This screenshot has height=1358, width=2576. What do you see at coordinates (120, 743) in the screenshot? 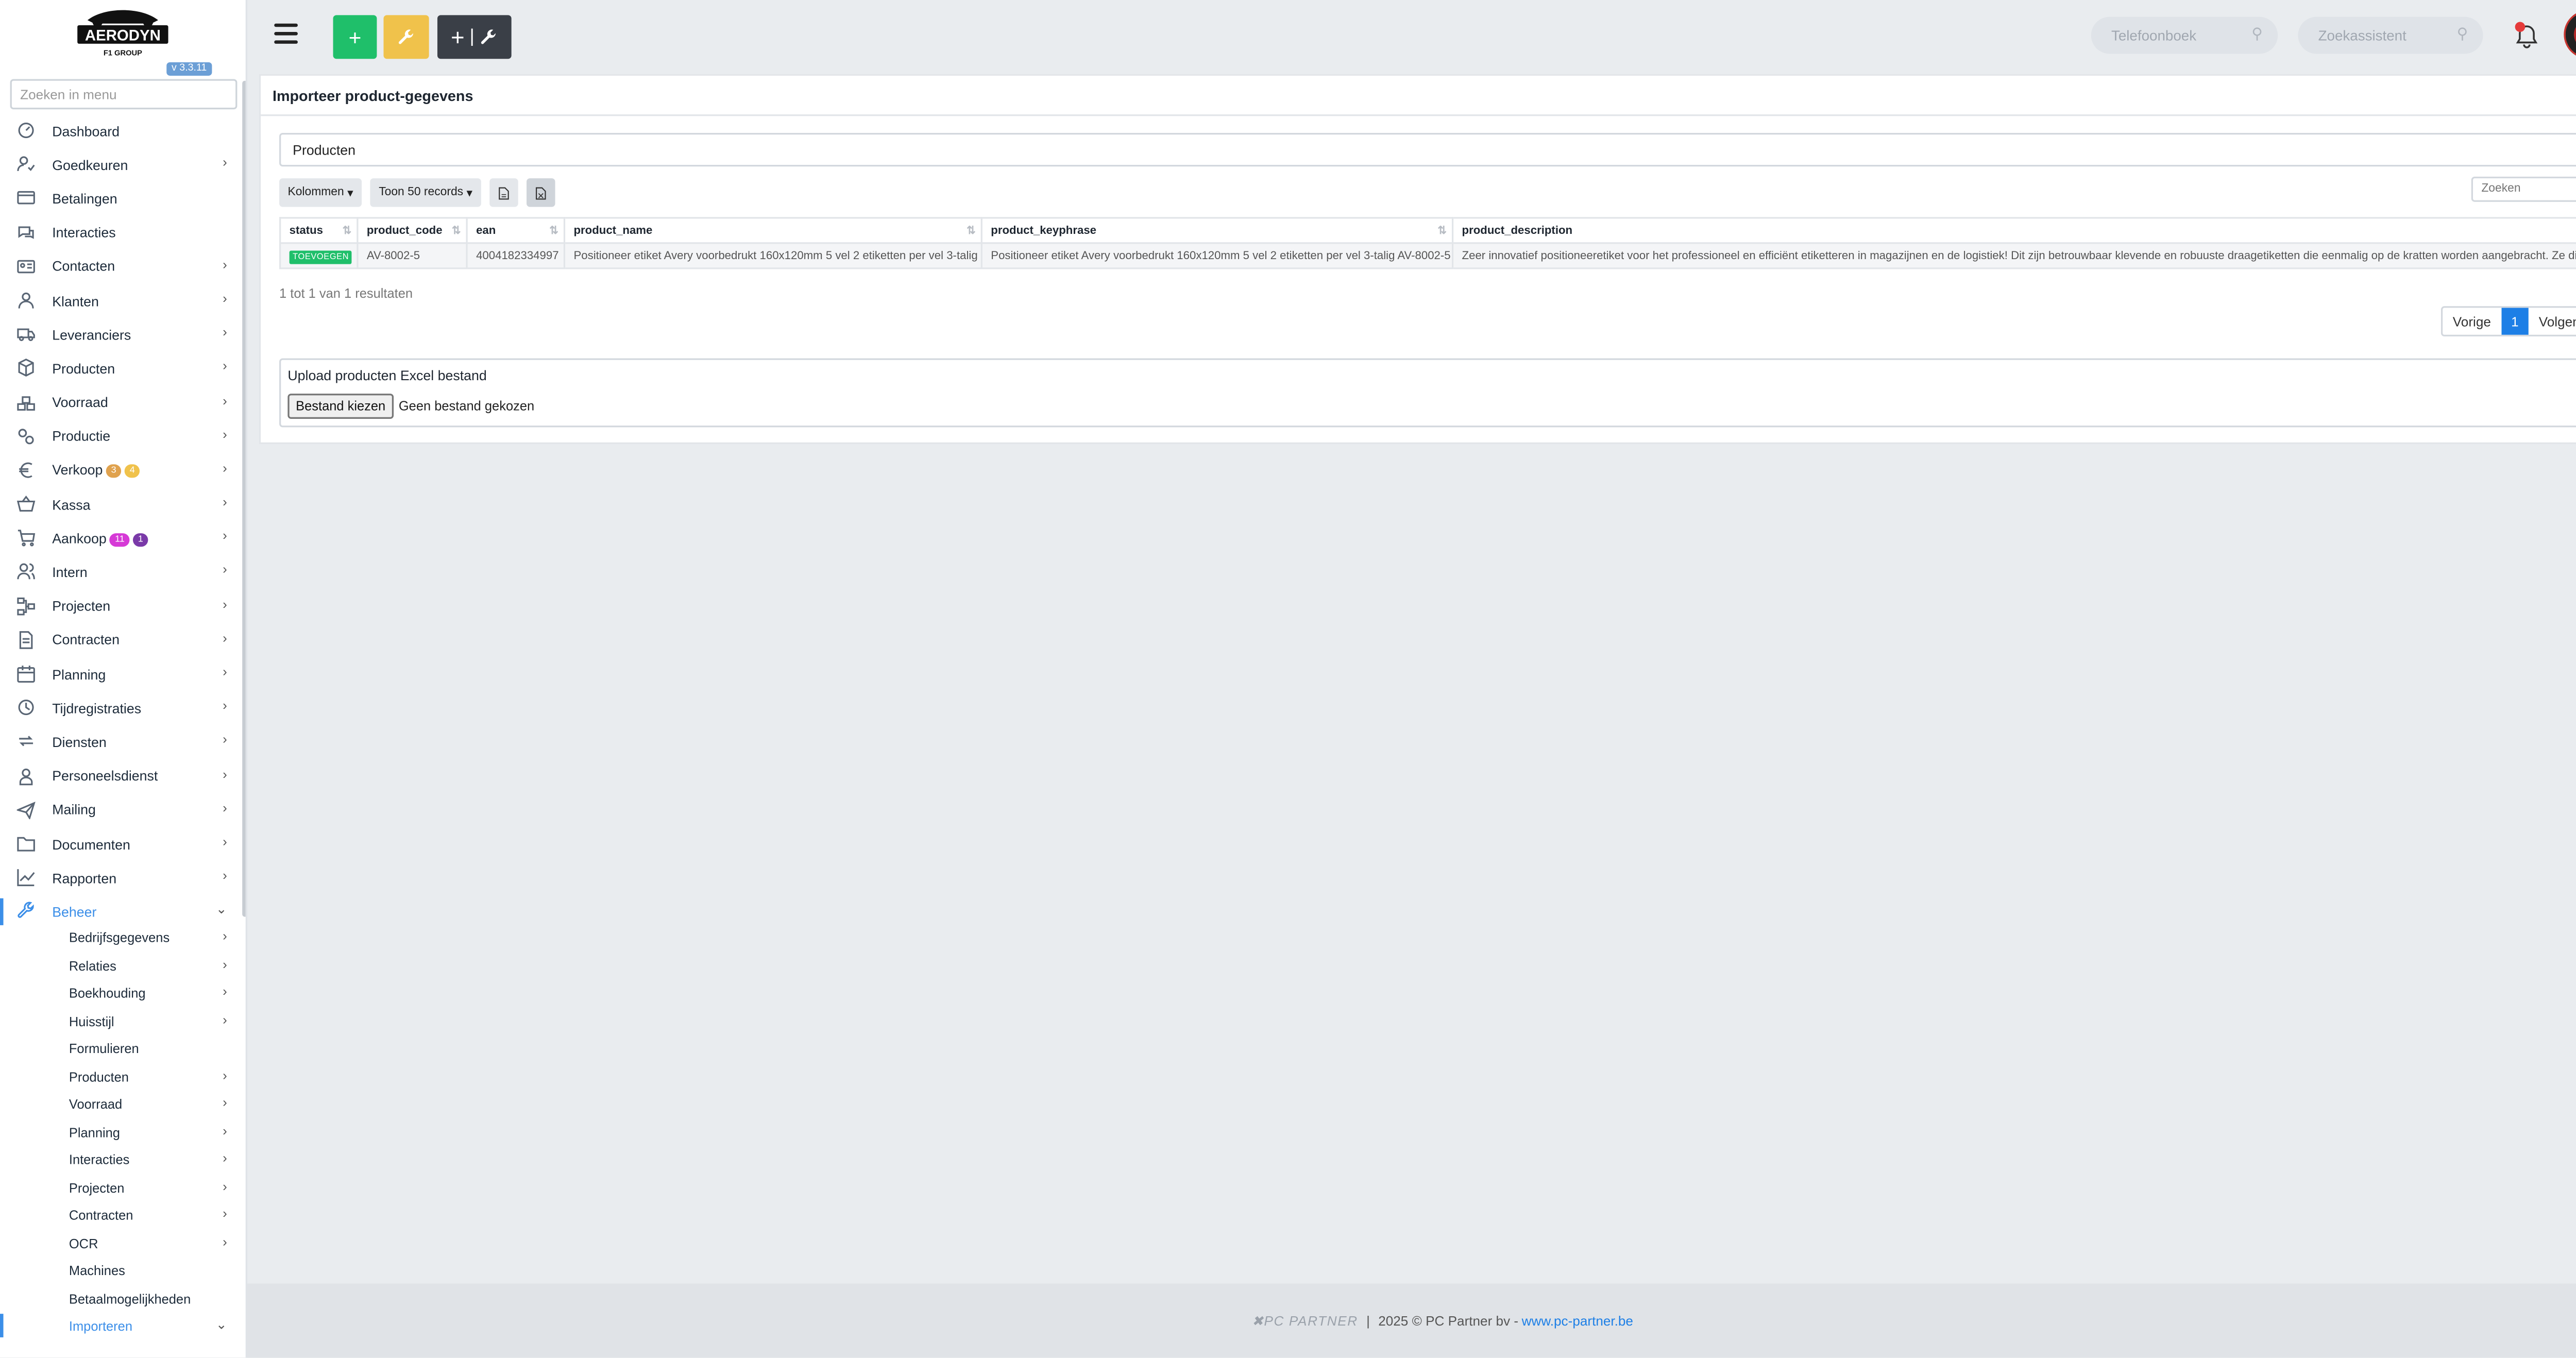
I see `sidebar-item-diensten: Diensten ›` at bounding box center [120, 743].